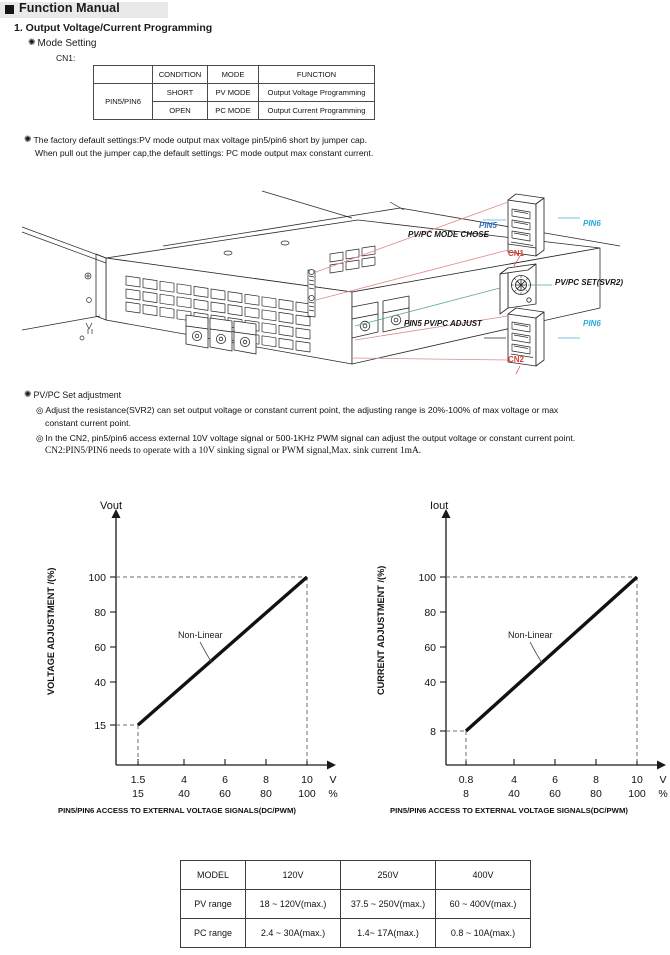 This screenshot has height=955, width=670. Describe the element at coordinates (9, 9) in the screenshot. I see `bullet-square-icon` at that location.